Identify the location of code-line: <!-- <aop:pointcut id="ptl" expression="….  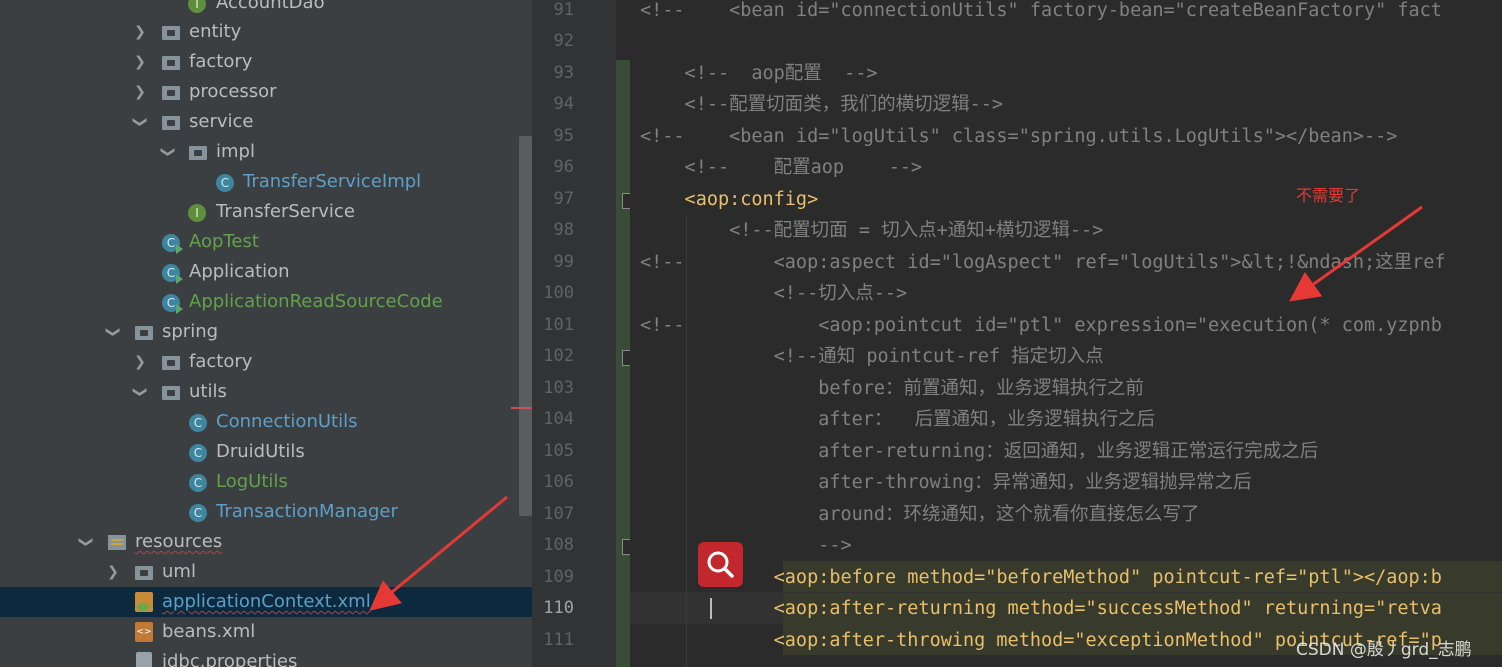
(1041, 325).